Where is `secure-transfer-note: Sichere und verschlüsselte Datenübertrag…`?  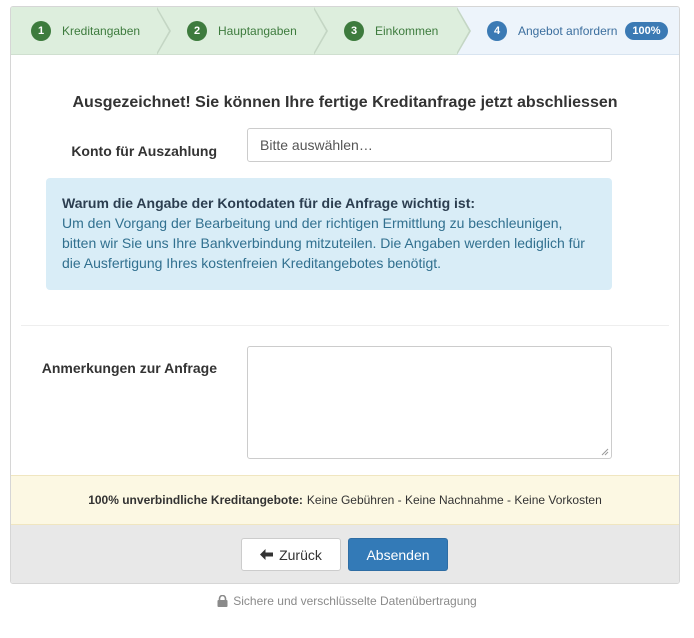
secure-transfer-note: Sichere und verschlüsselte Datenübertrag… is located at coordinates (347, 601).